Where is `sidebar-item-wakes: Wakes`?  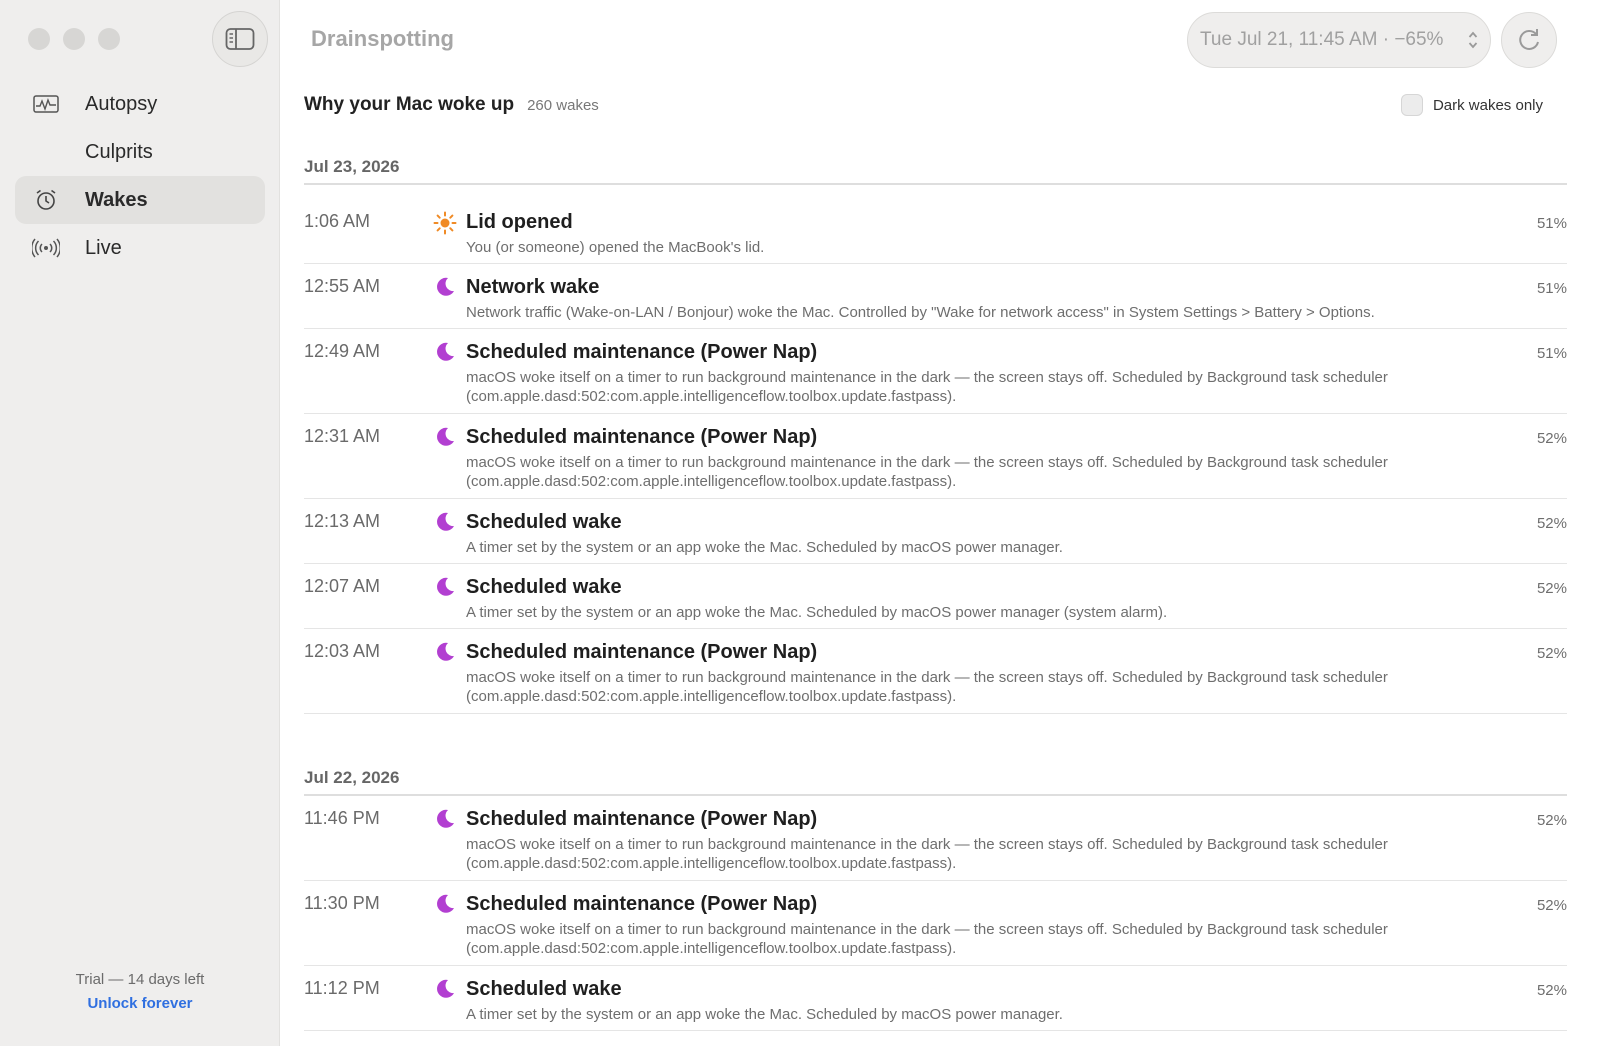
sidebar-item-wakes: Wakes is located at coordinates (140, 200).